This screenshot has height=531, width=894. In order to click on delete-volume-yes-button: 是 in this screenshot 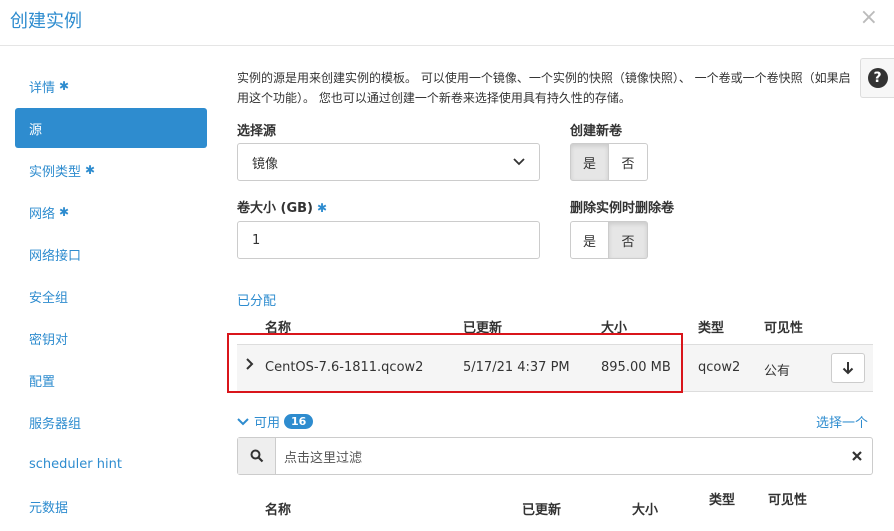, I will do `click(589, 240)`.